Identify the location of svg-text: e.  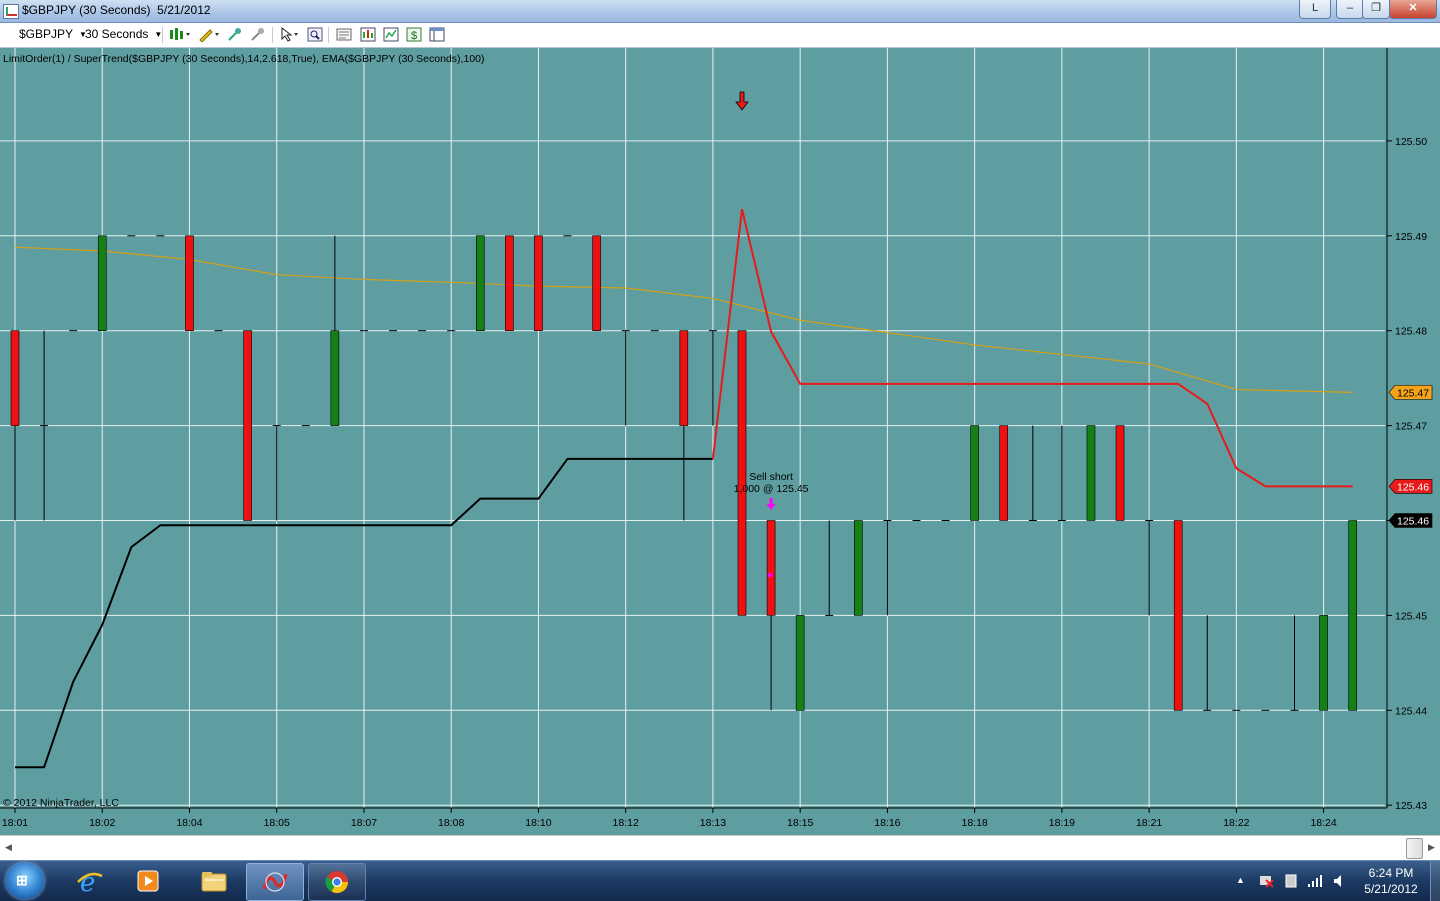
(87, 881).